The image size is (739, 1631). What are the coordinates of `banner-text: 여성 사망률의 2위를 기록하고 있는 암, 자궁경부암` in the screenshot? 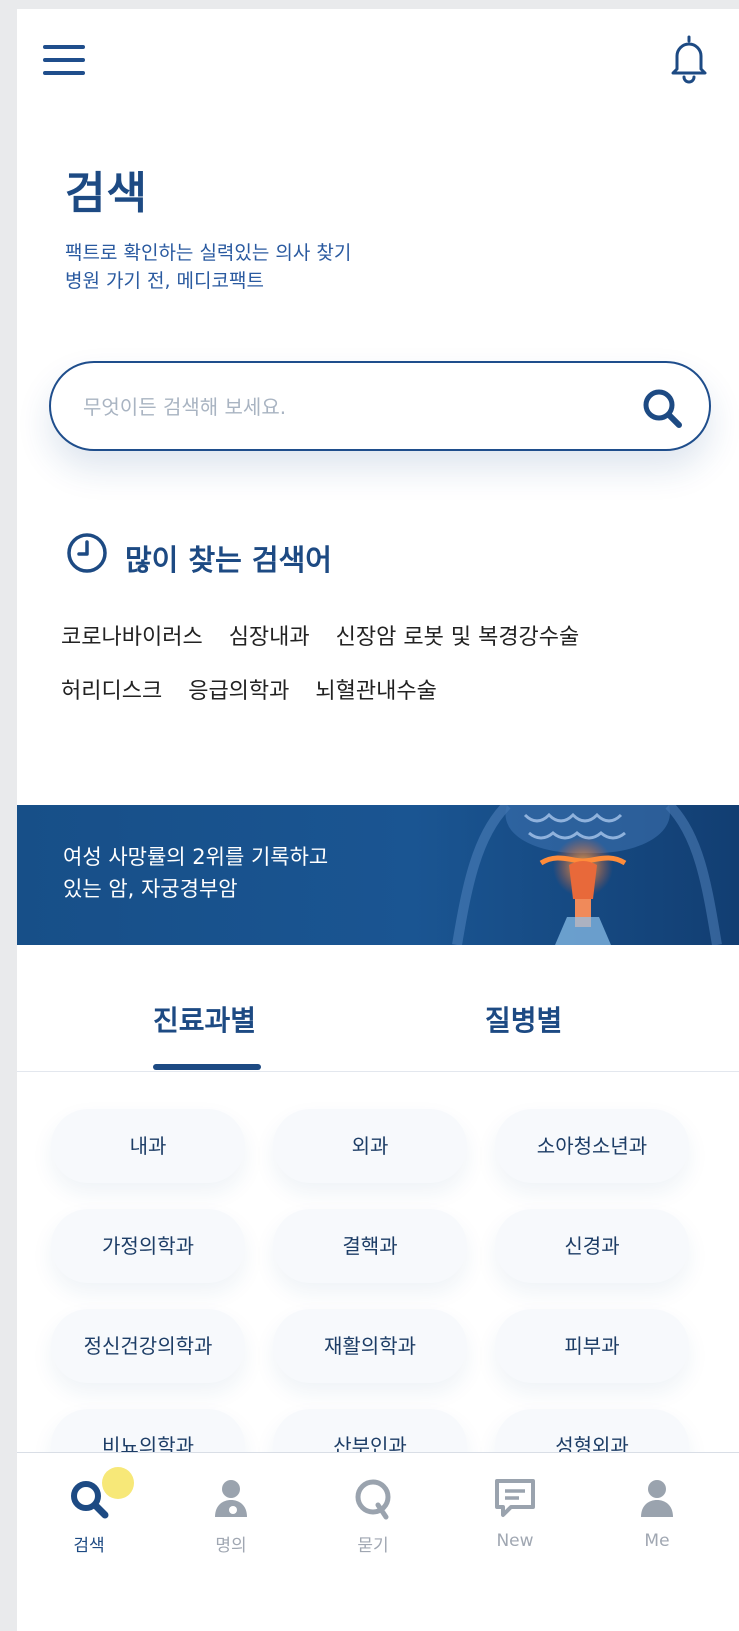 It's located at (195, 873).